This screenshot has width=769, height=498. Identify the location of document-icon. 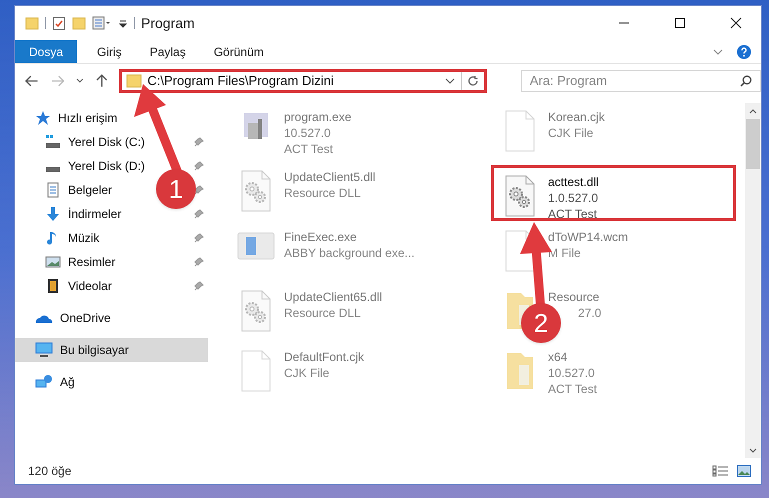
(53, 190).